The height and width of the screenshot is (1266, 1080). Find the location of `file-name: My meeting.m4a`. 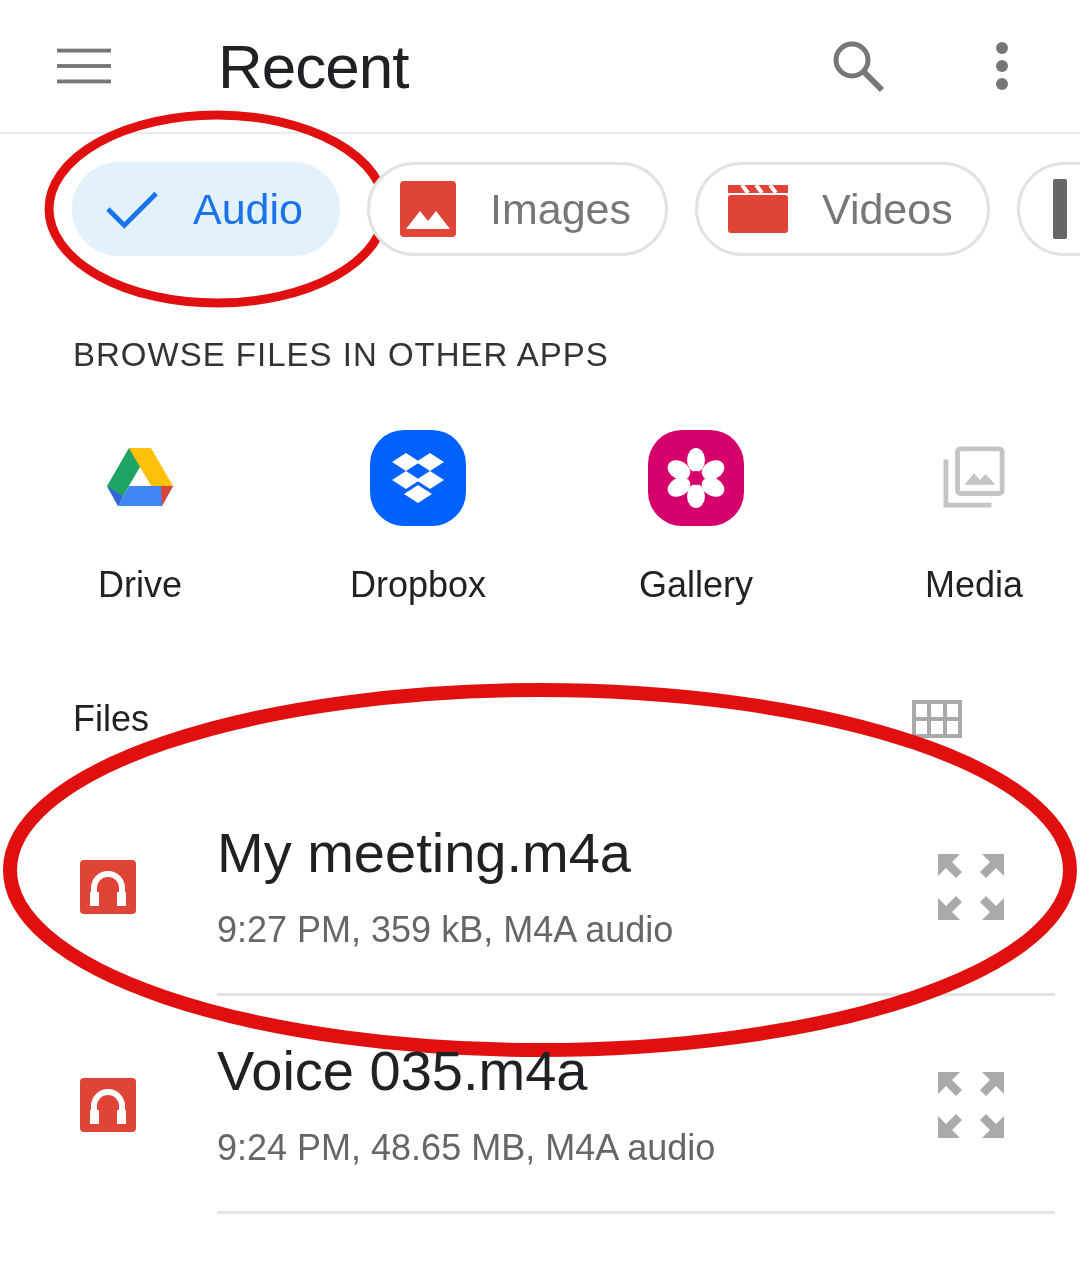

file-name: My meeting.m4a is located at coordinates (636, 852).